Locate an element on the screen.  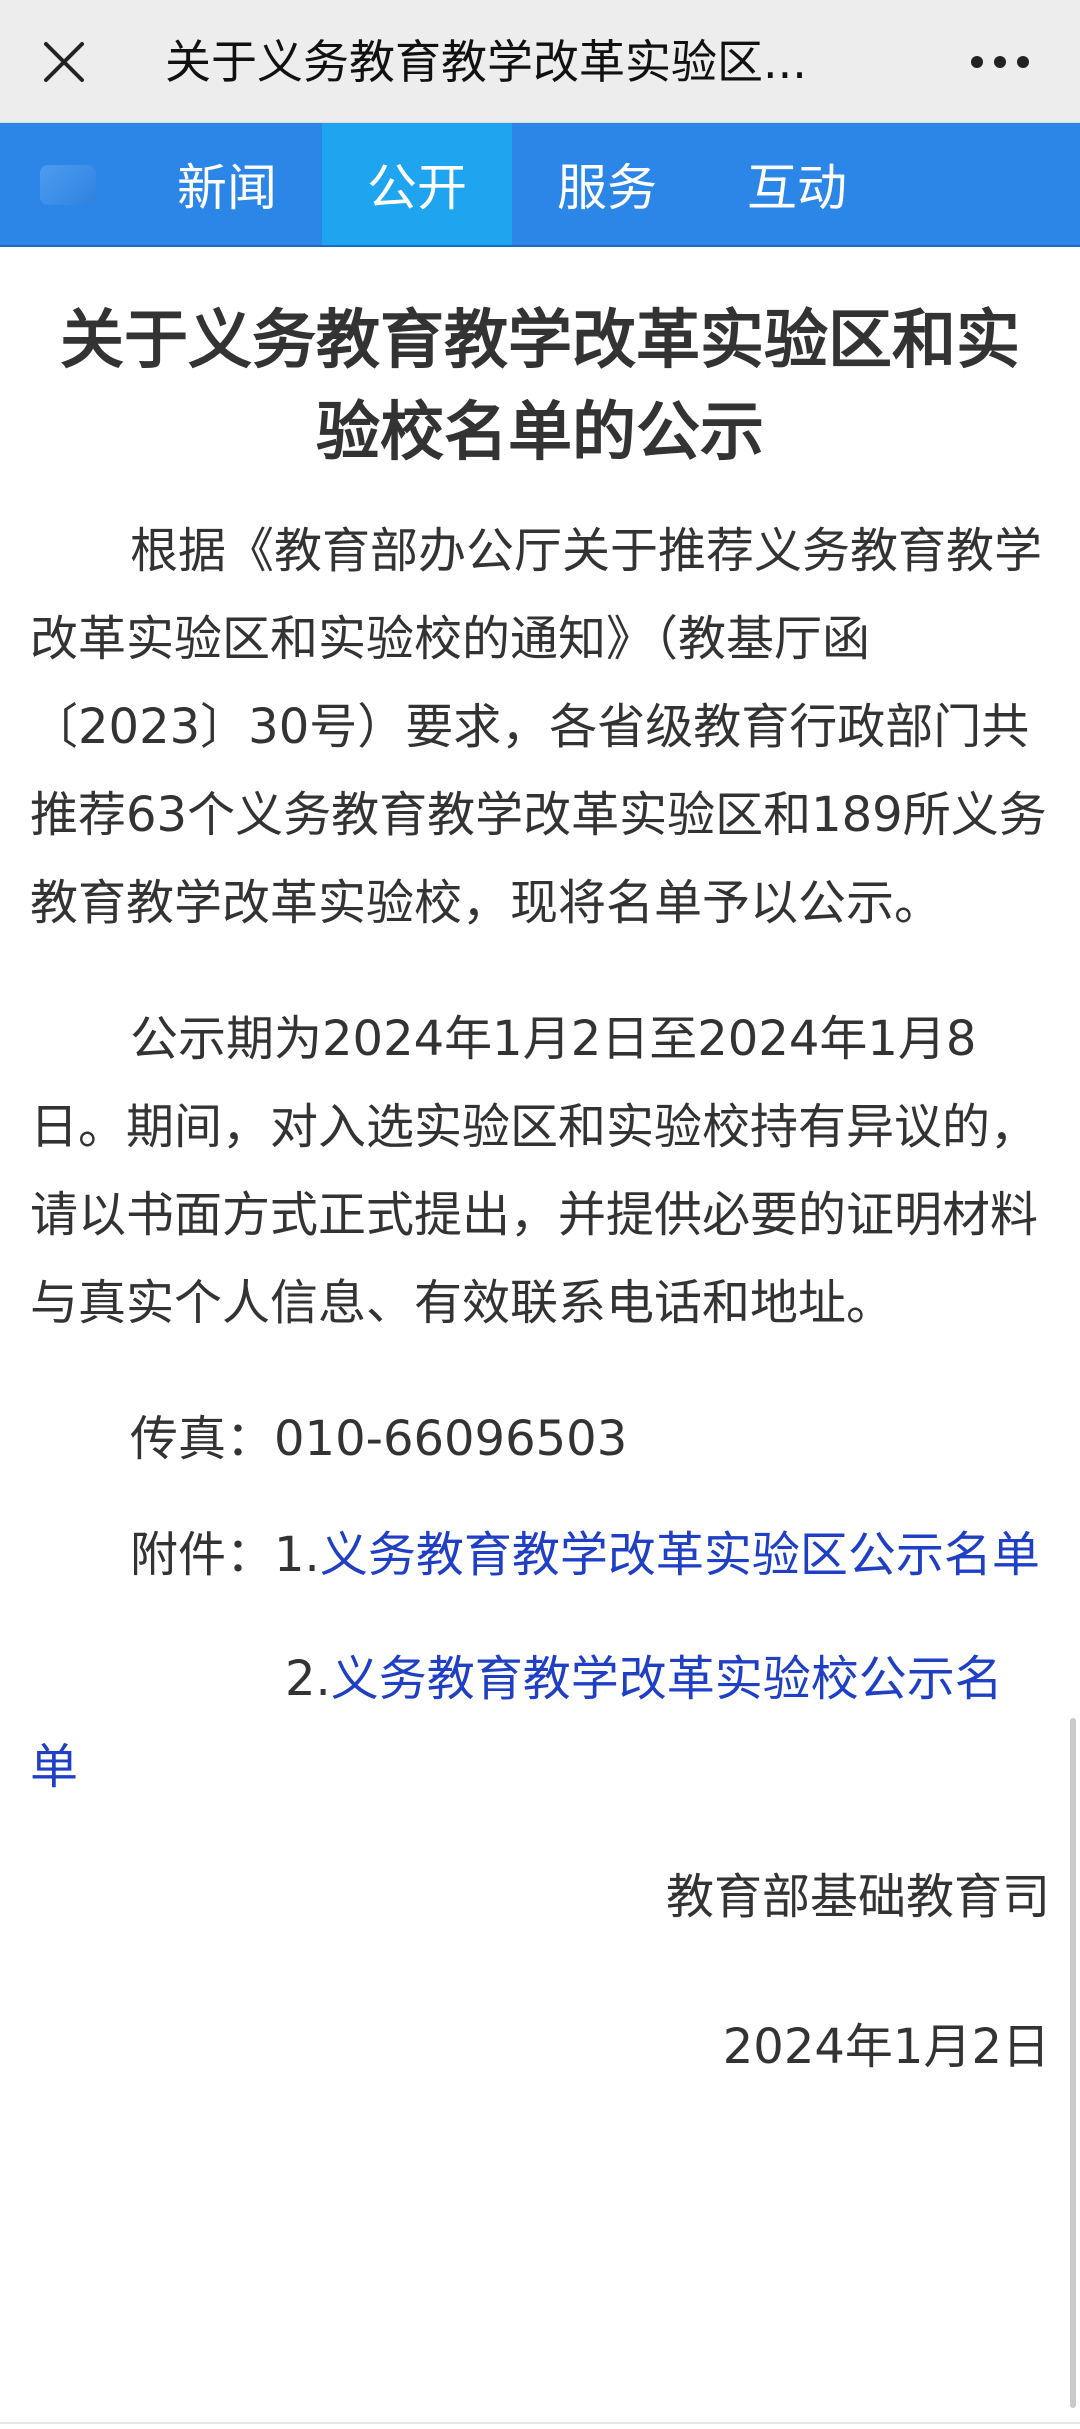
site-logo-icon is located at coordinates (68, 185).